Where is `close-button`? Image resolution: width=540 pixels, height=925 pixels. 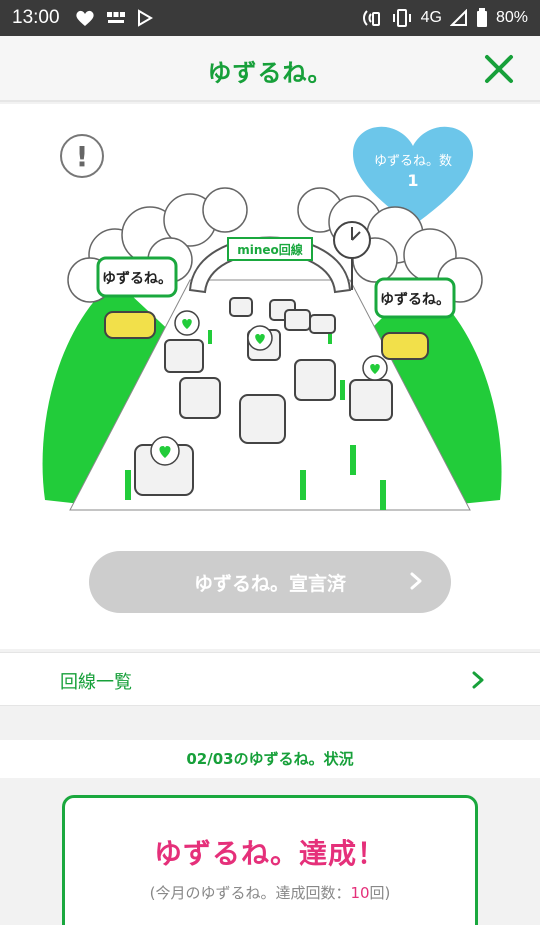
close-button is located at coordinates (499, 69).